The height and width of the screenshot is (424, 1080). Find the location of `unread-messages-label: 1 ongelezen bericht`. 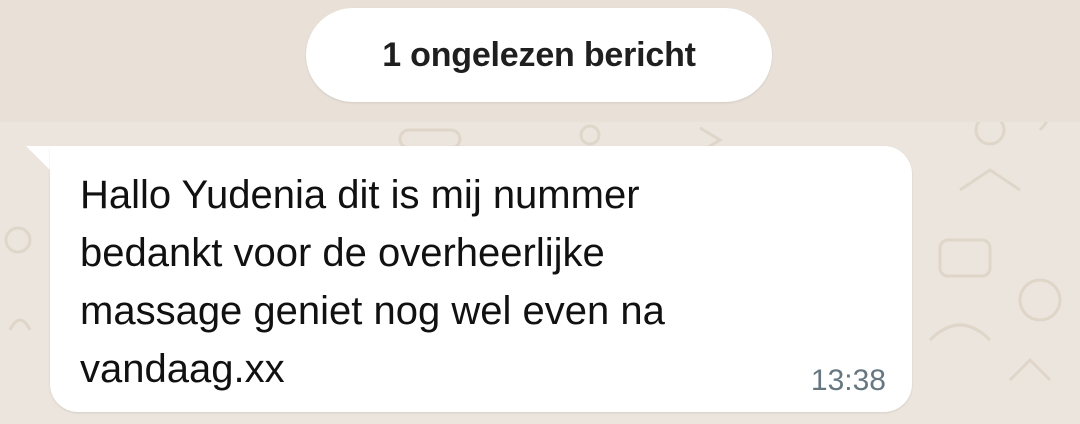

unread-messages-label: 1 ongelezen bericht is located at coordinates (539, 54).